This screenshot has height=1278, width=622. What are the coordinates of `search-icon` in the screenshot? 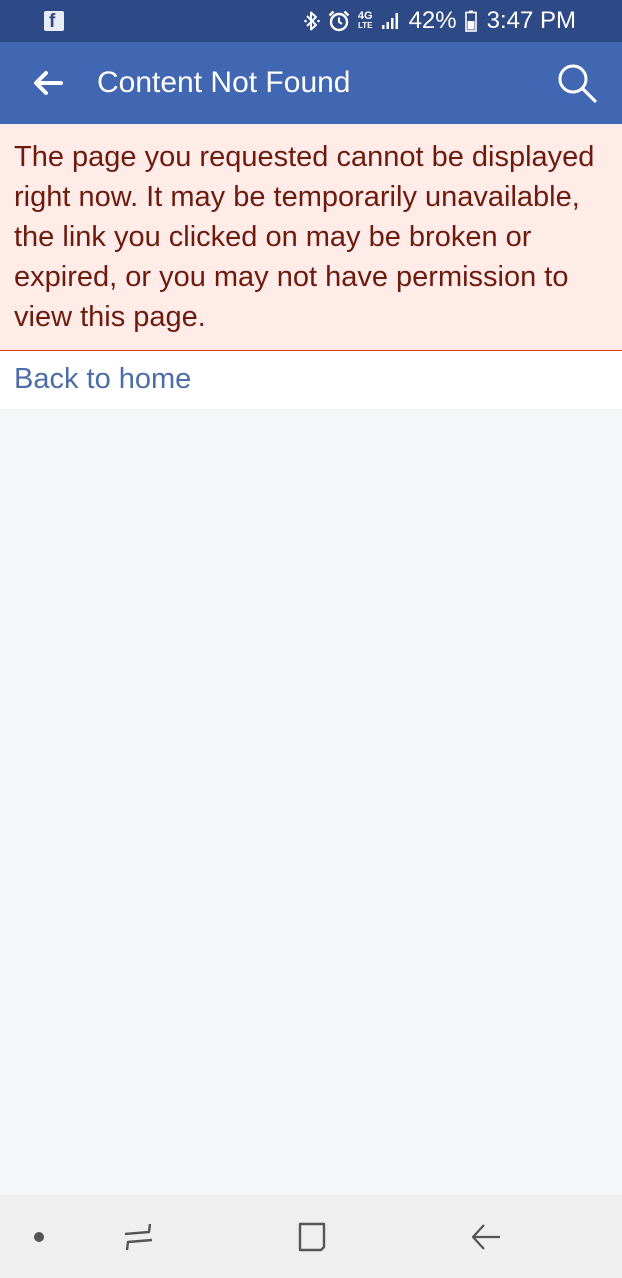 It's located at (577, 83).